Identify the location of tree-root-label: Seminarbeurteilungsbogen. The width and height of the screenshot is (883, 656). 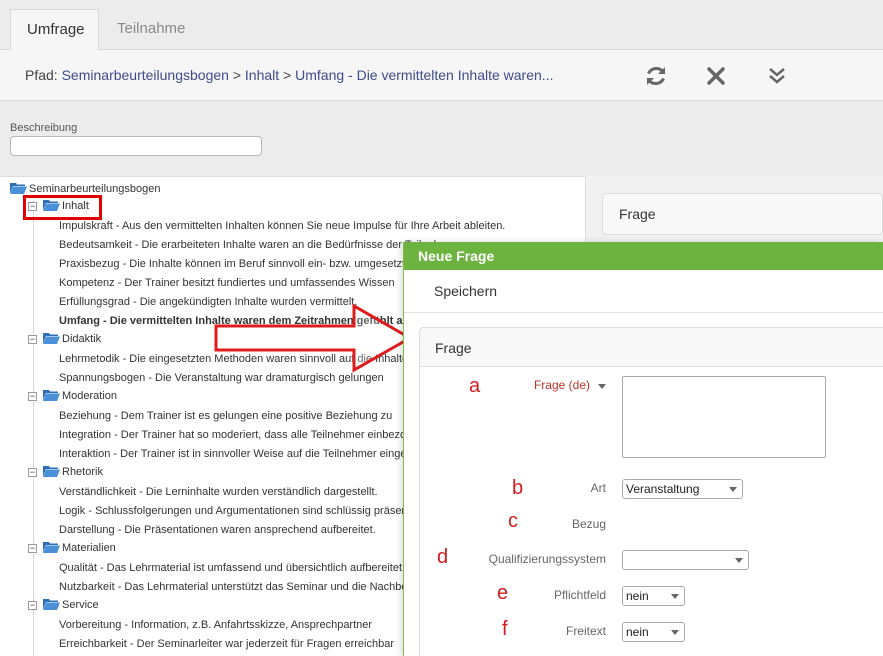
(95, 189).